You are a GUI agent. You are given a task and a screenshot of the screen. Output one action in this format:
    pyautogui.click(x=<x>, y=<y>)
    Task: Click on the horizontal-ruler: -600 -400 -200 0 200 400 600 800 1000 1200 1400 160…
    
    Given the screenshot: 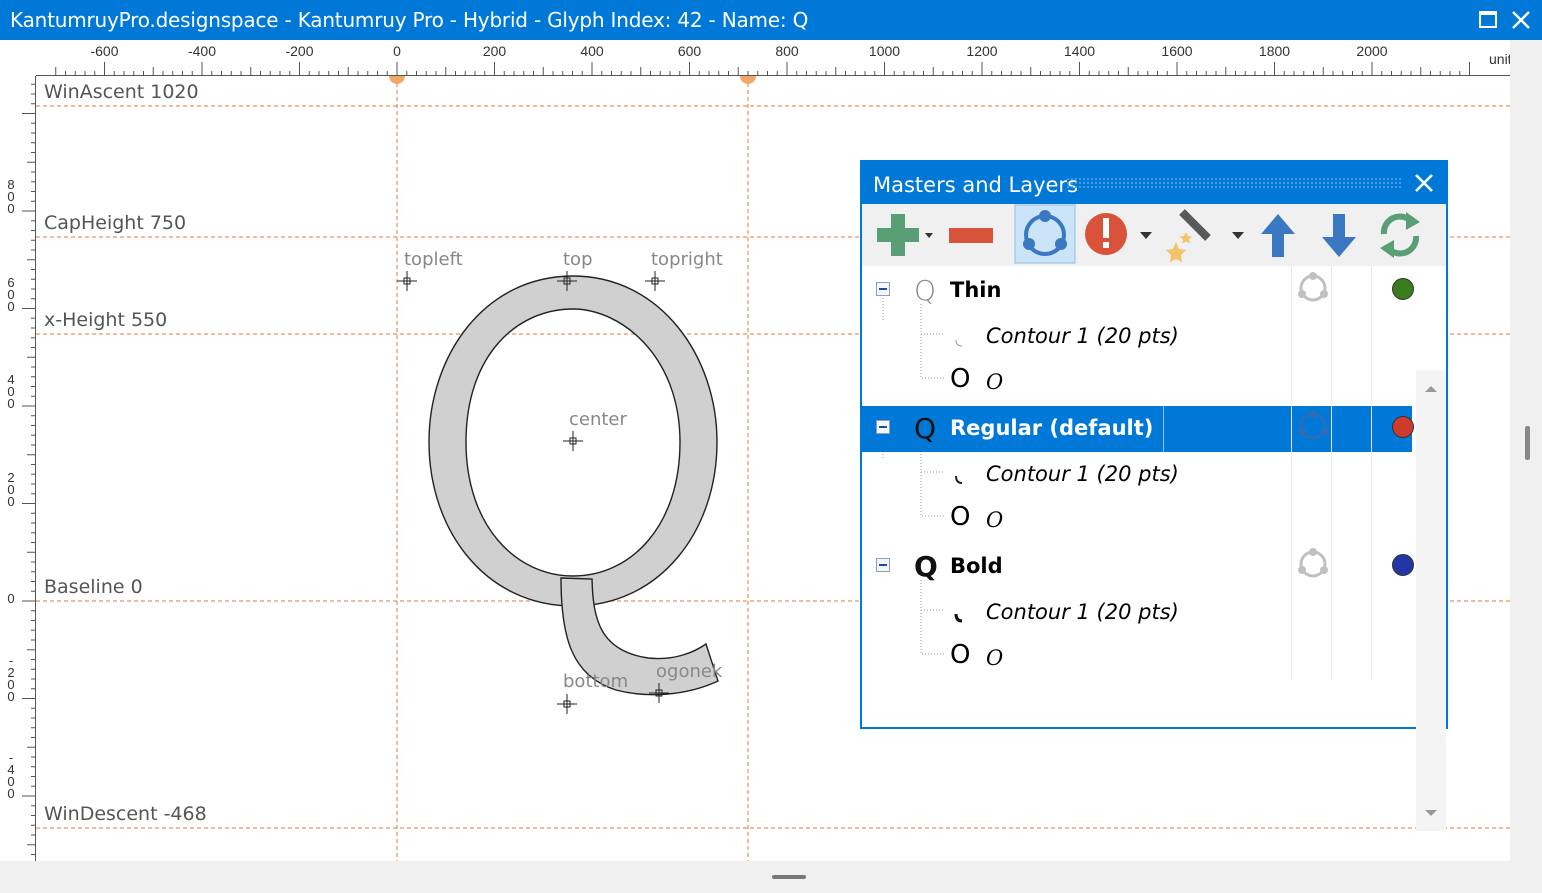 What is the action you would take?
    pyautogui.click(x=777, y=58)
    